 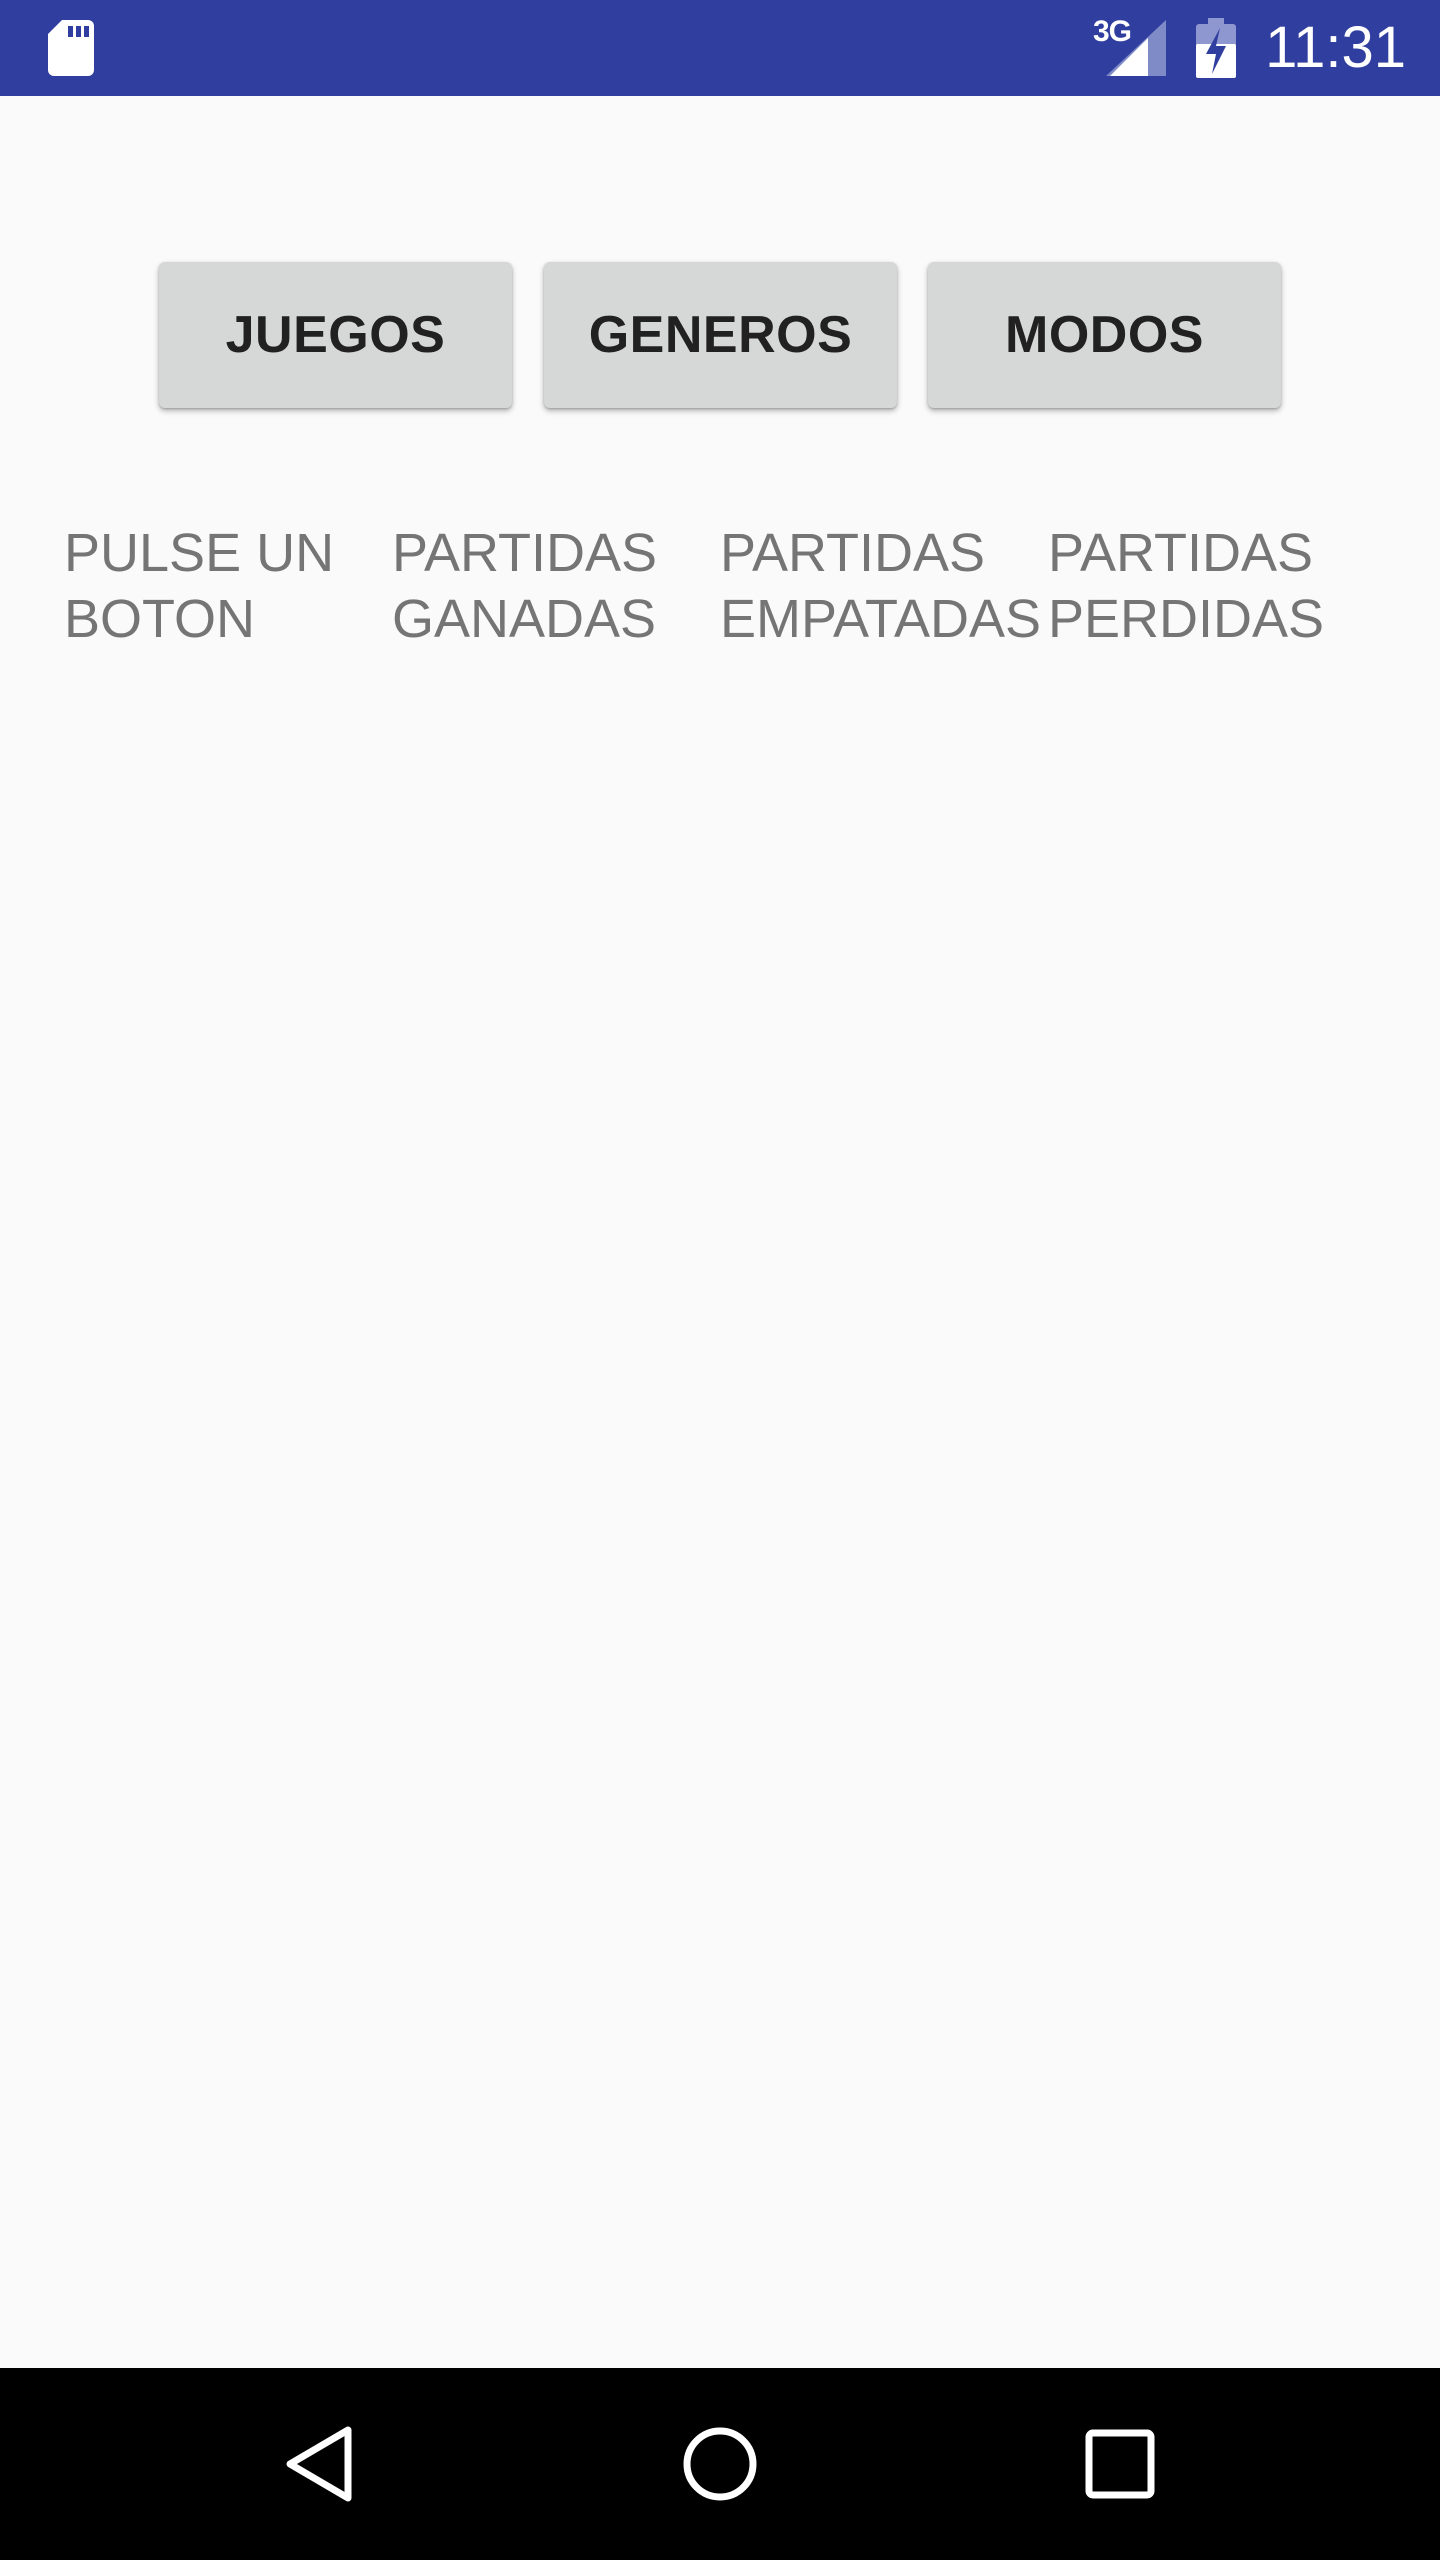 I want to click on navigation-bar, so click(x=720, y=2464).